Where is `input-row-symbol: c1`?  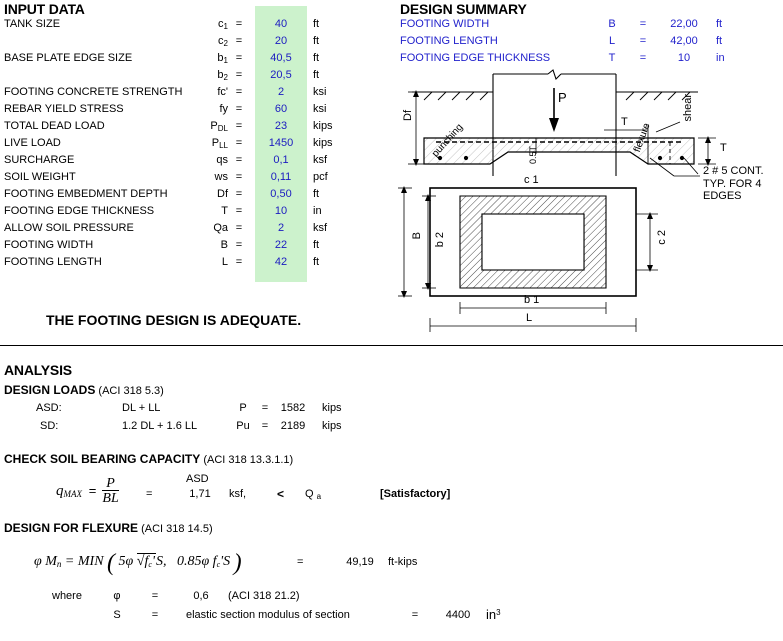 input-row-symbol: c1 is located at coordinates (223, 24).